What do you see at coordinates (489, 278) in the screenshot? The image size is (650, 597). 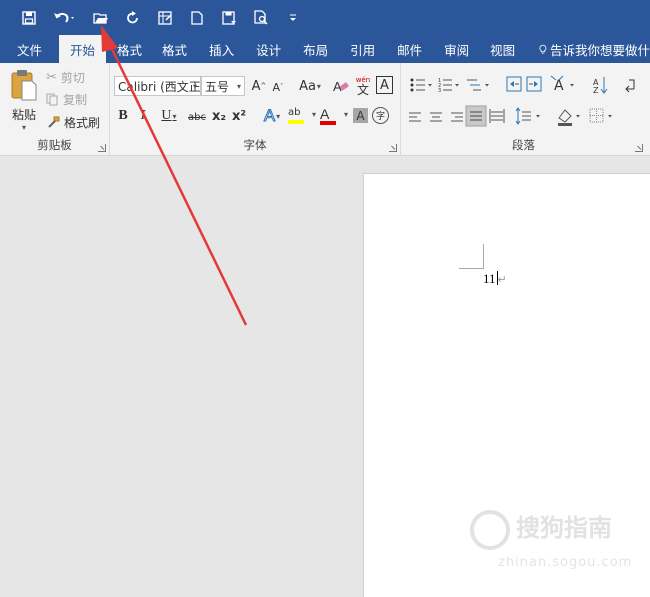 I see `document-text: 11` at bounding box center [489, 278].